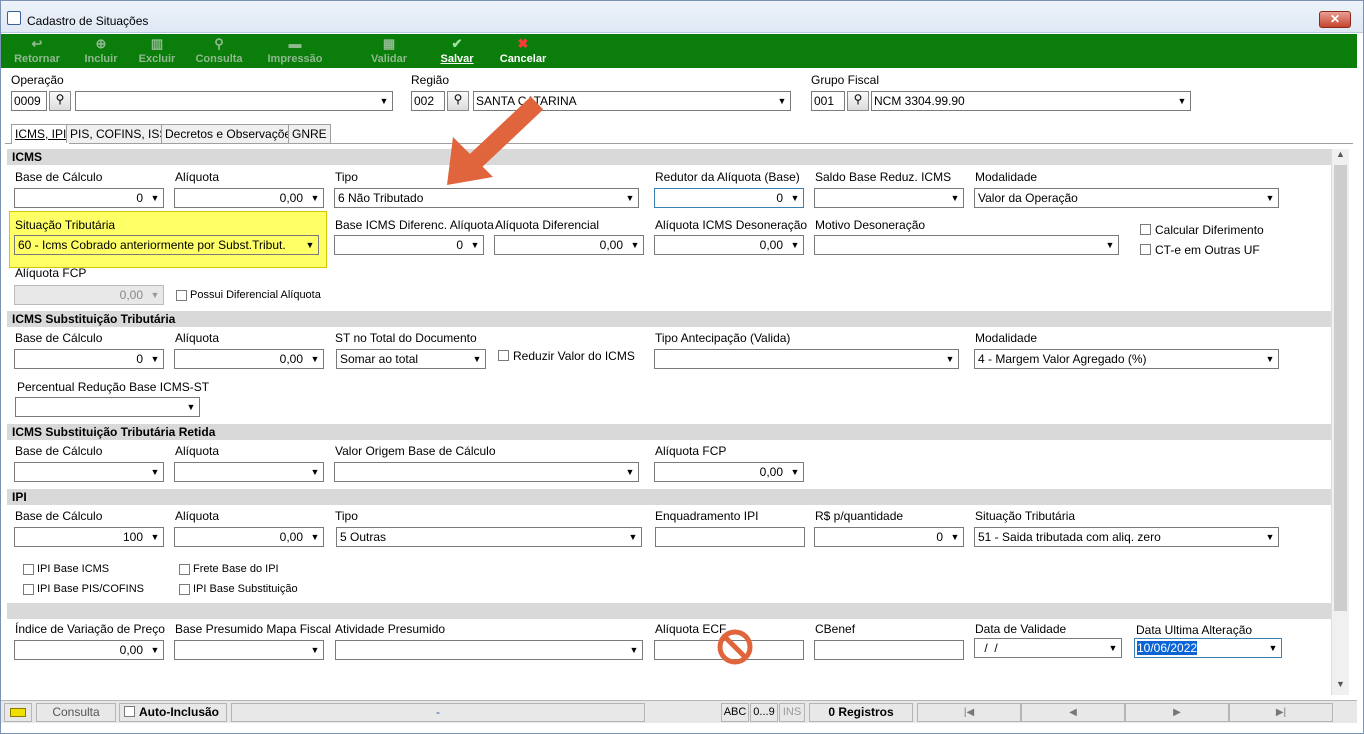 This screenshot has height=734, width=1364. Describe the element at coordinates (29, 101) in the screenshot. I see `operacao-code-input: 0009` at that location.